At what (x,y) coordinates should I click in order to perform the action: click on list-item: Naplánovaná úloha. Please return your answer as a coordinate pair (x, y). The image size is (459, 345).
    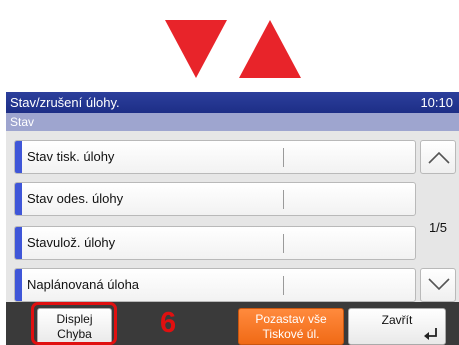
    Looking at the image, I should click on (215, 285).